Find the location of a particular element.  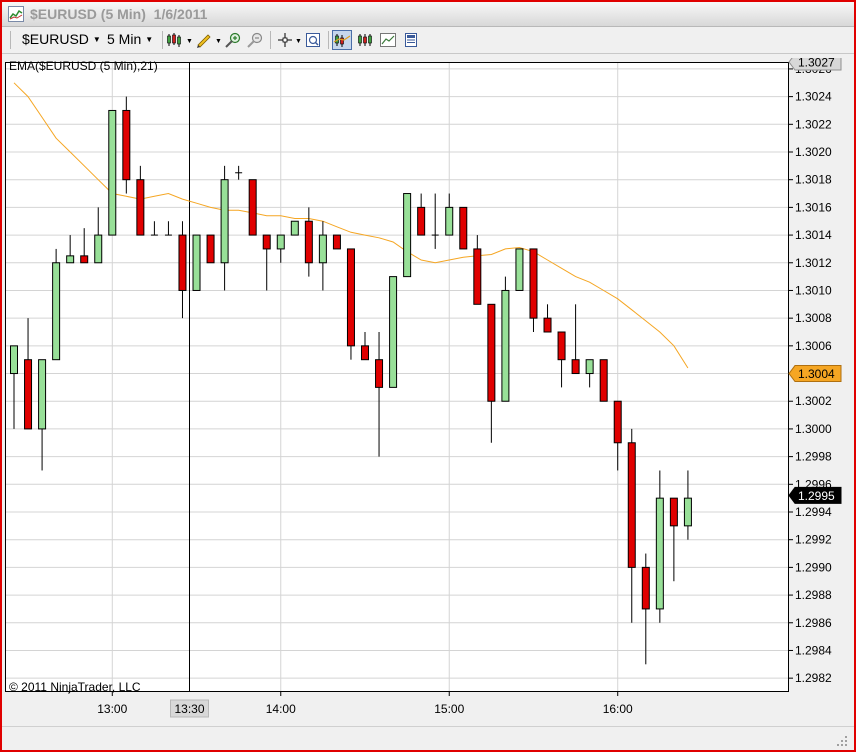

zoom-in-icon is located at coordinates (233, 40).